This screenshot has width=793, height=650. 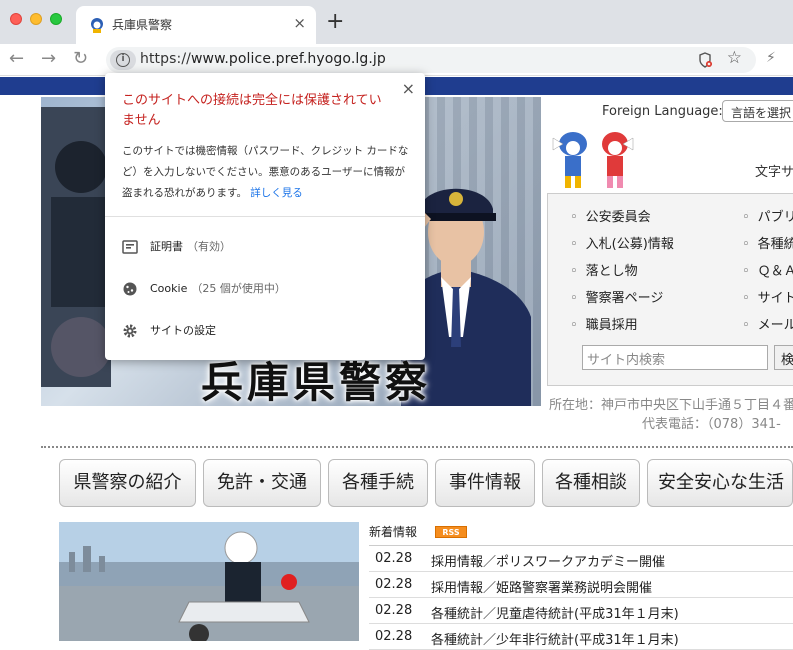 What do you see at coordinates (276, 193) in the screenshot?
I see `learn-more-link: 詳しく見る` at bounding box center [276, 193].